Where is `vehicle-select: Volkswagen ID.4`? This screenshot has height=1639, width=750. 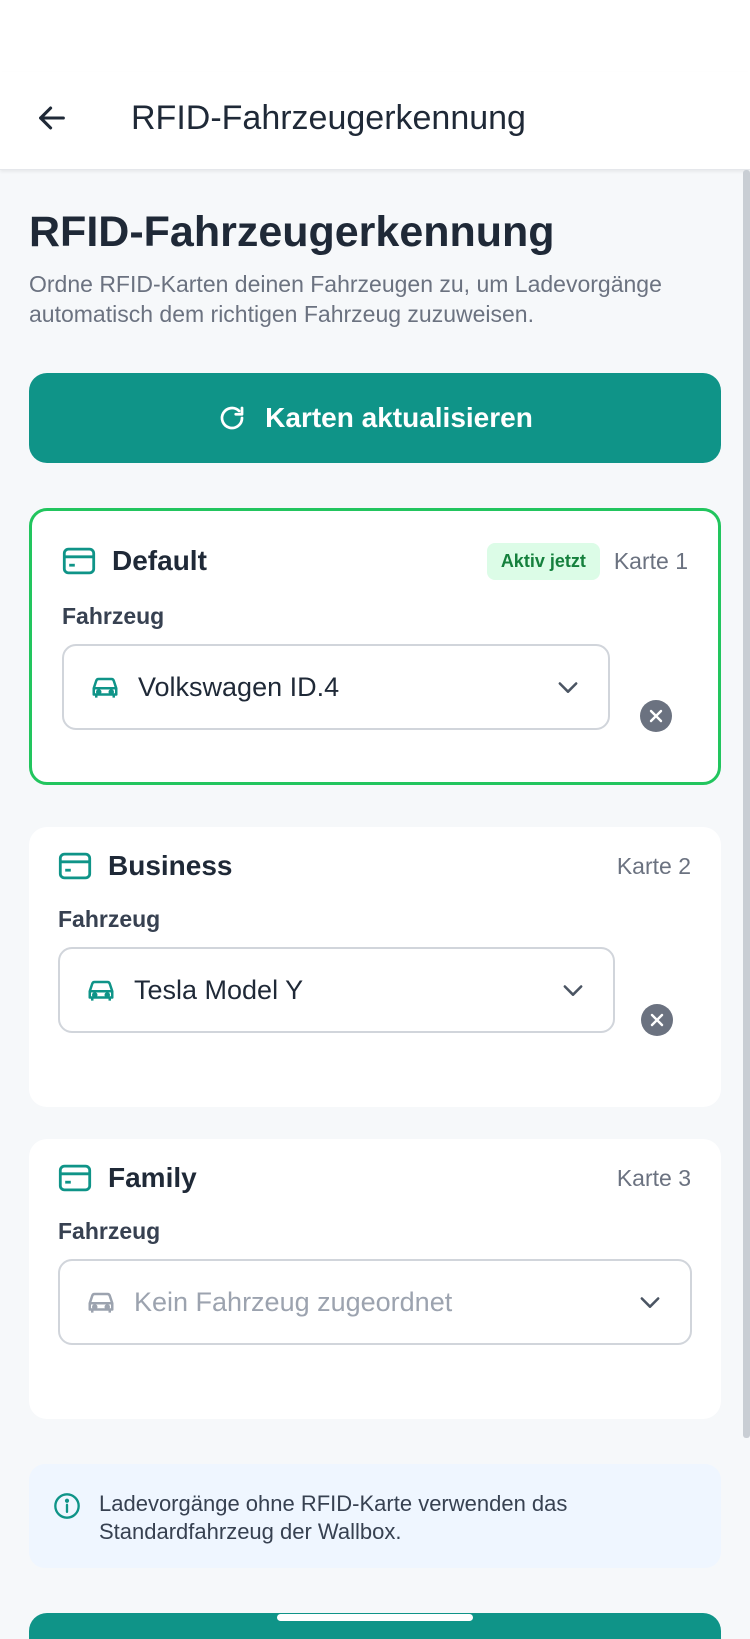
vehicle-select: Volkswagen ID.4 is located at coordinates (336, 687).